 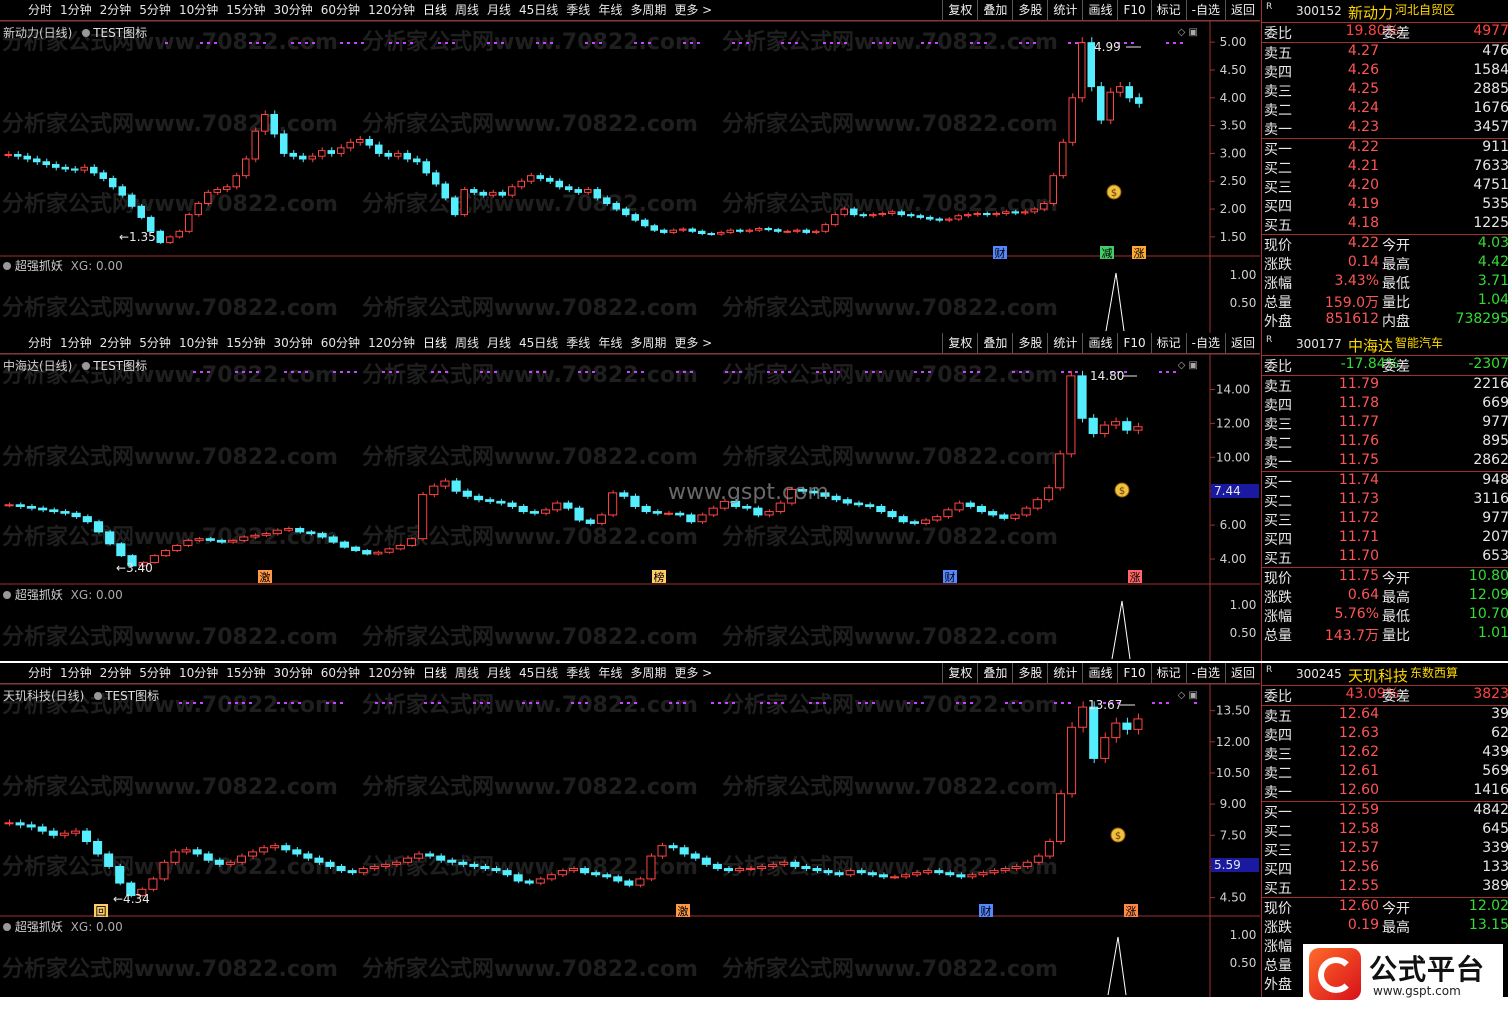 I want to click on stock-name: 天玑科技, so click(x=1378, y=675).